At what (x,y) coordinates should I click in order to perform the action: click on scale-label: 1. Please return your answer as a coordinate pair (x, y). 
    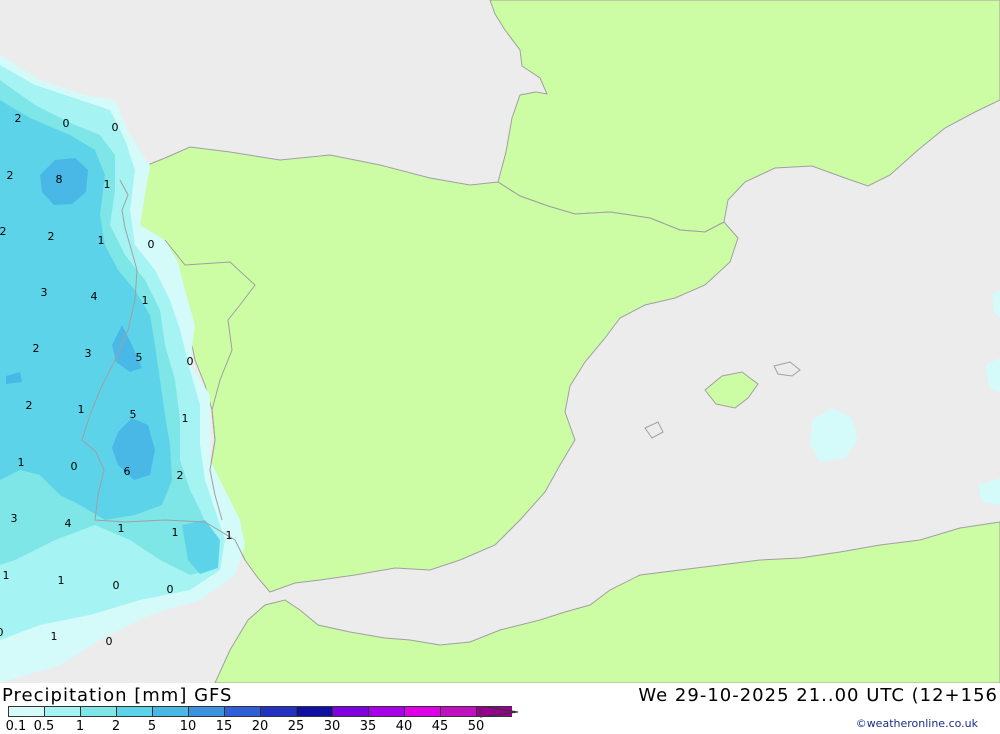
    Looking at the image, I should click on (80, 726).